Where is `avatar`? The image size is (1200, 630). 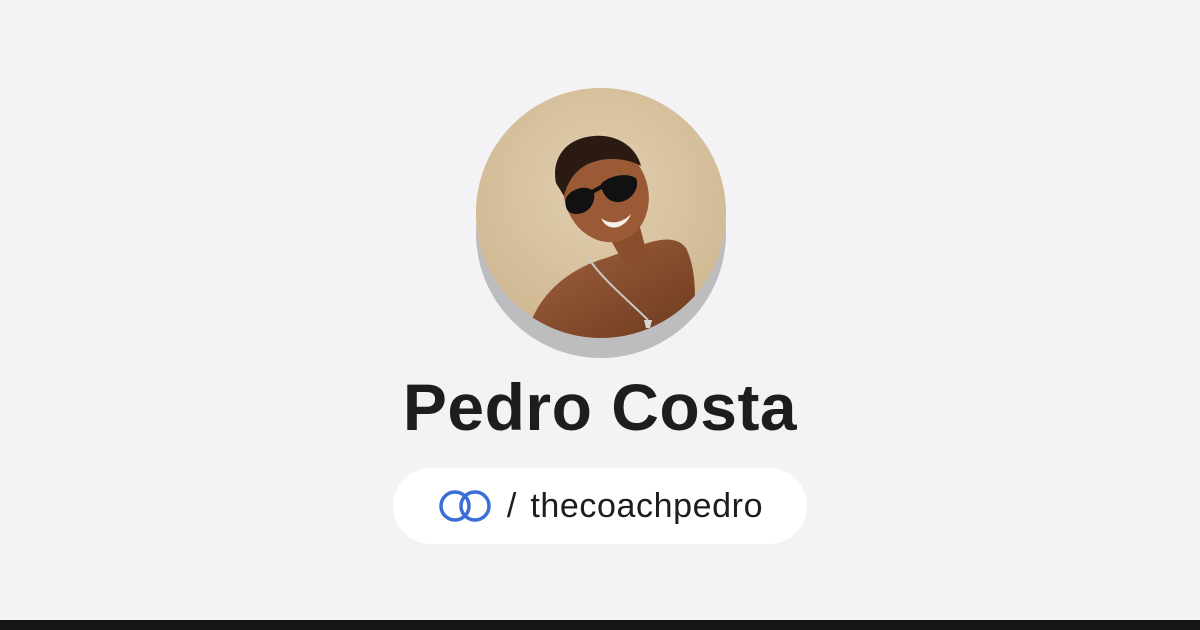
avatar is located at coordinates (601, 213).